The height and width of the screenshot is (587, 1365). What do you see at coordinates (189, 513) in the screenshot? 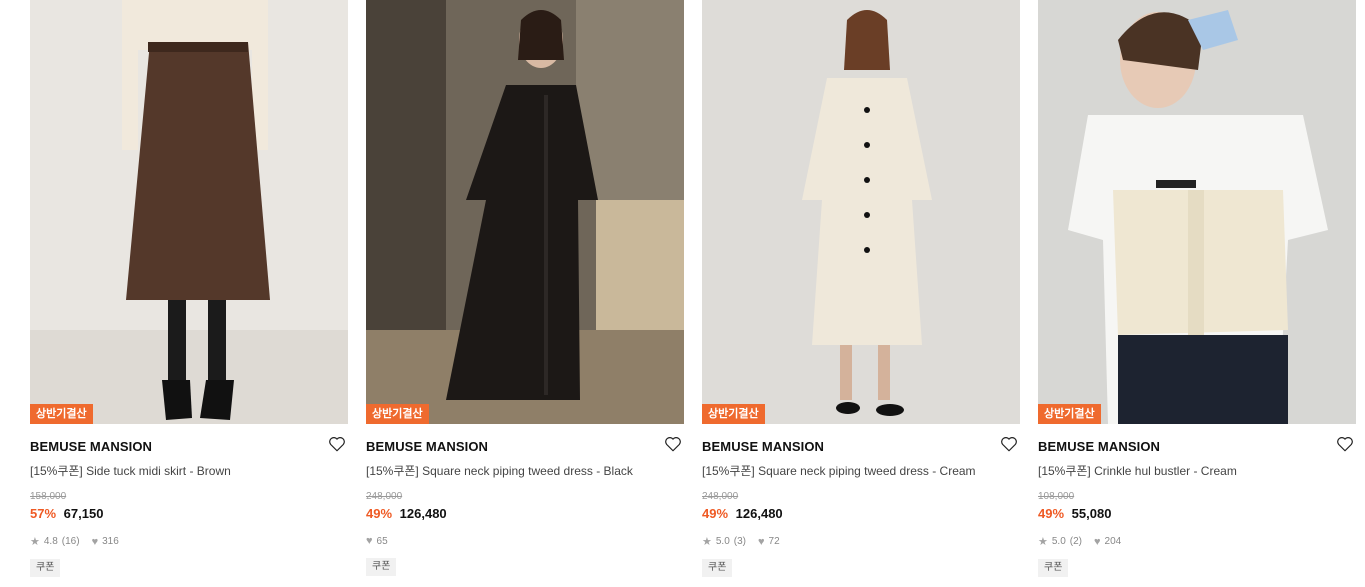
I see `price-row: 57% 67,150` at bounding box center [189, 513].